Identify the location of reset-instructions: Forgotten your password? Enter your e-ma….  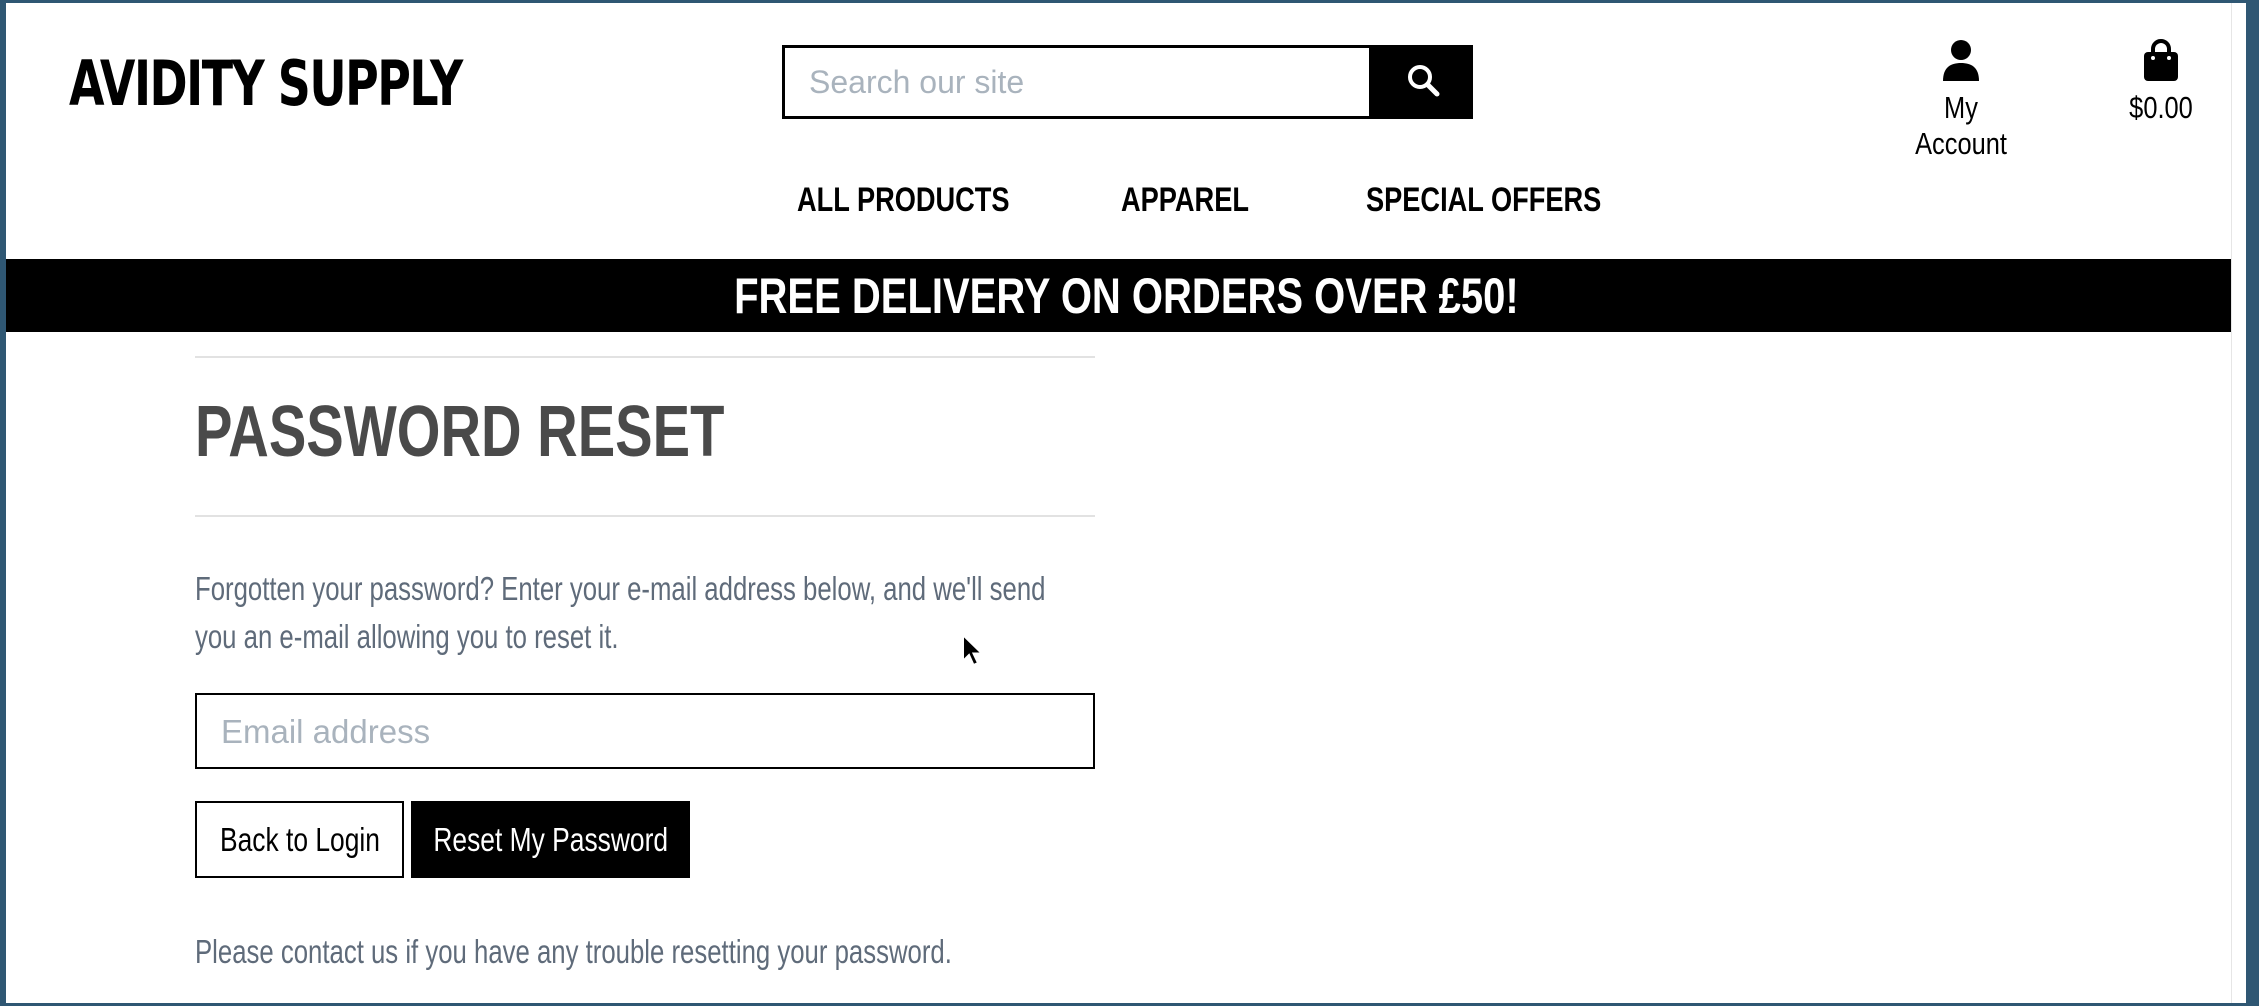
(620, 612).